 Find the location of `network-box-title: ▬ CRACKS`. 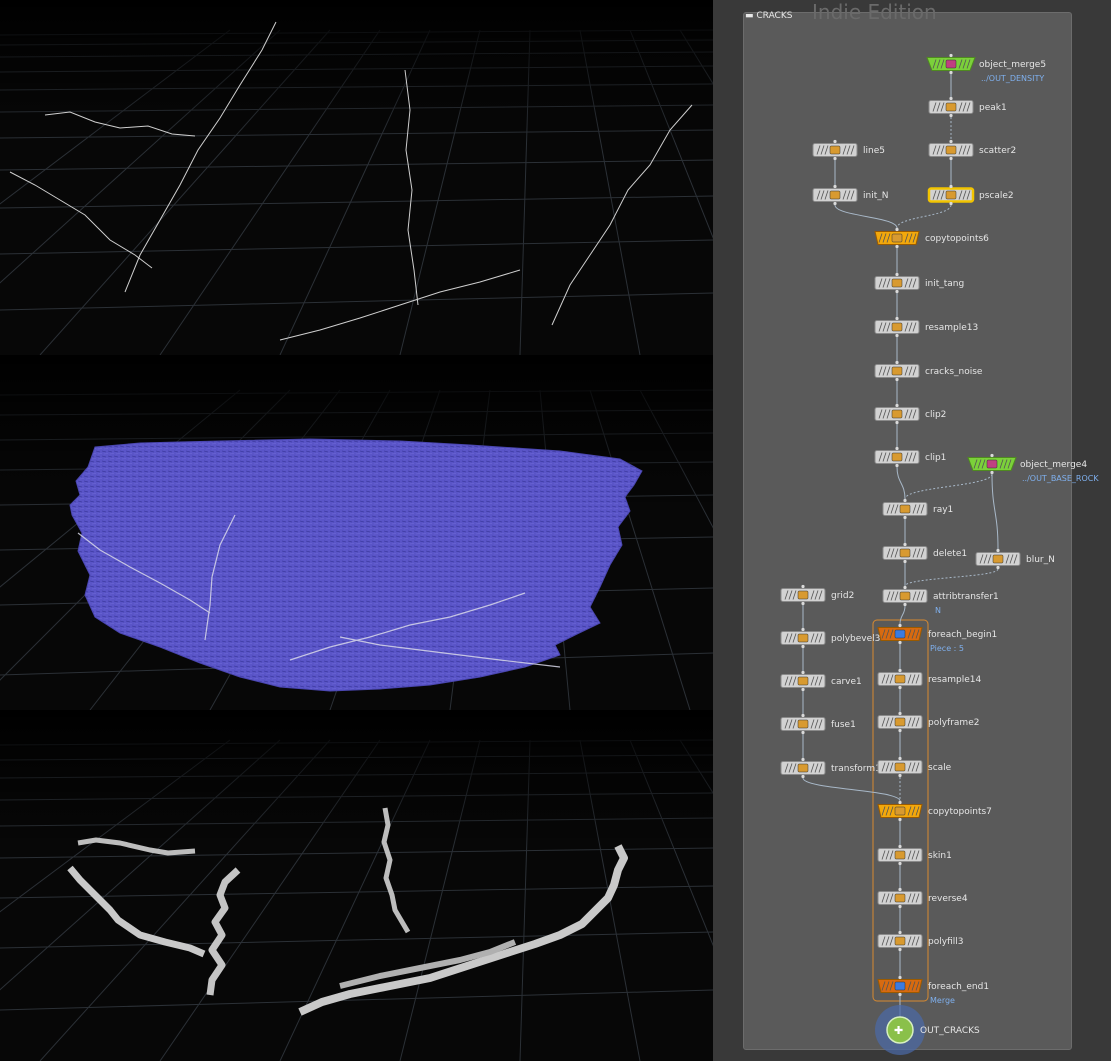

network-box-title: ▬ CRACKS is located at coordinates (768, 16).